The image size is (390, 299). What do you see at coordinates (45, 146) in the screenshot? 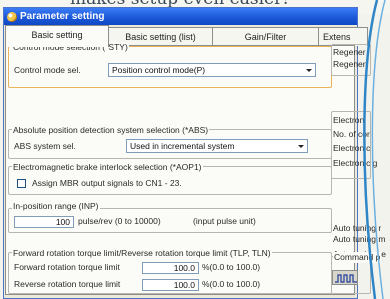
I see `abs-label: ABS system sel.` at bounding box center [45, 146].